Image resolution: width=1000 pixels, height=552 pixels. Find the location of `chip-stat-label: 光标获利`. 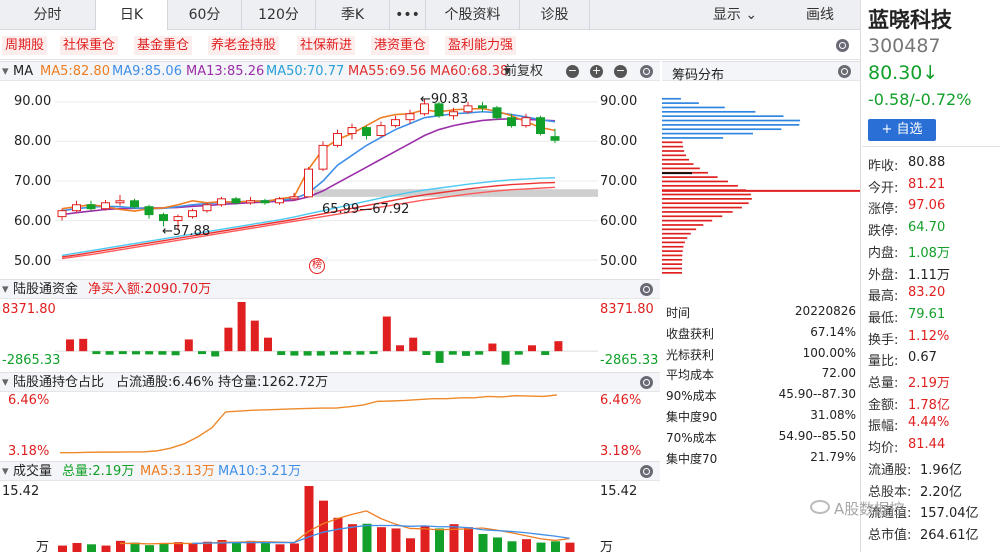

chip-stat-label: 光标获利 is located at coordinates (690, 354).